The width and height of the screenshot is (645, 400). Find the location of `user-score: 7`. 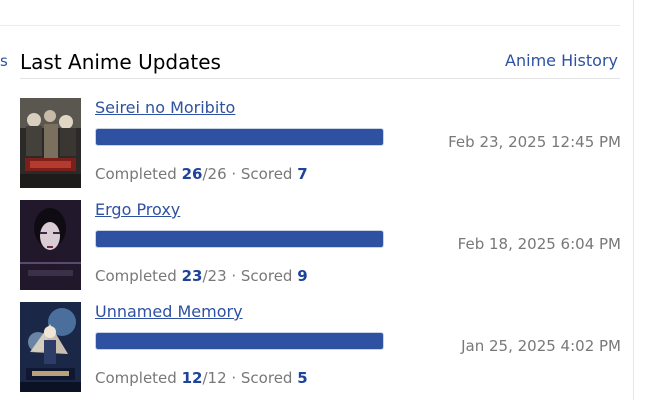

user-score: 7 is located at coordinates (302, 174).